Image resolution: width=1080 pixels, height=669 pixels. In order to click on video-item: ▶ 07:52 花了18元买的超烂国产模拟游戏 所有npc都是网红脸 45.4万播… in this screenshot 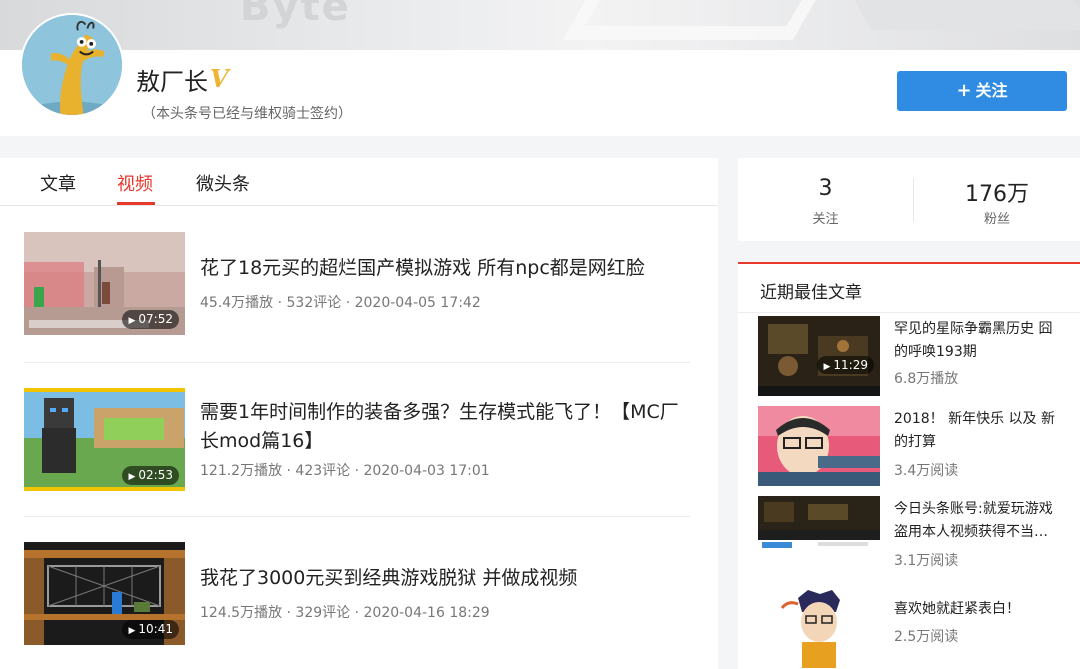, I will do `click(357, 284)`.